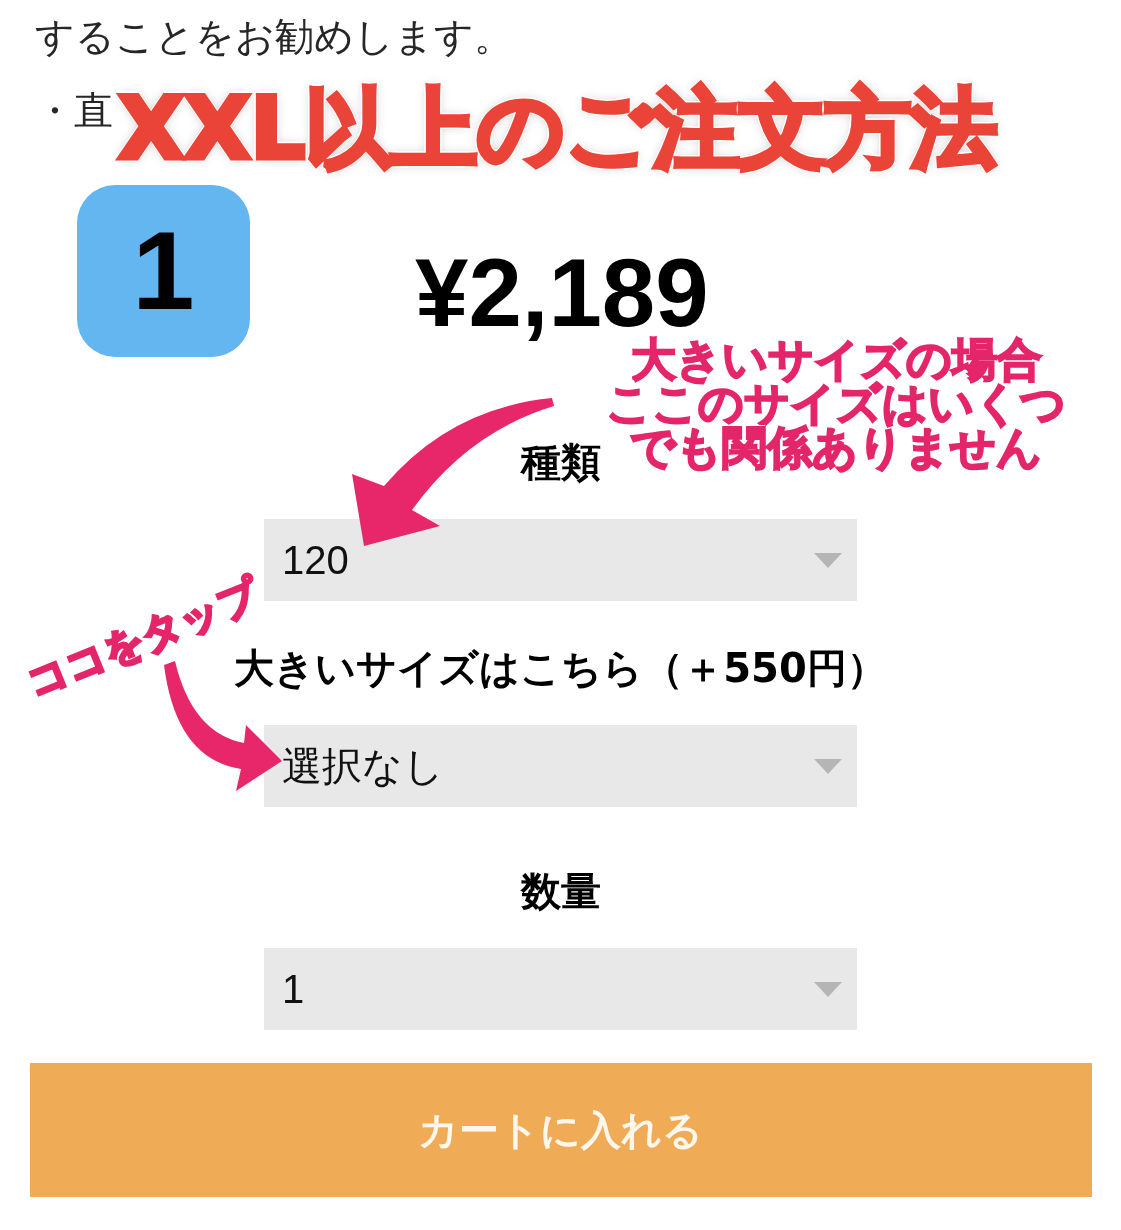  What do you see at coordinates (558, 128) in the screenshot?
I see `banner-title: XXL以上のご注文方法` at bounding box center [558, 128].